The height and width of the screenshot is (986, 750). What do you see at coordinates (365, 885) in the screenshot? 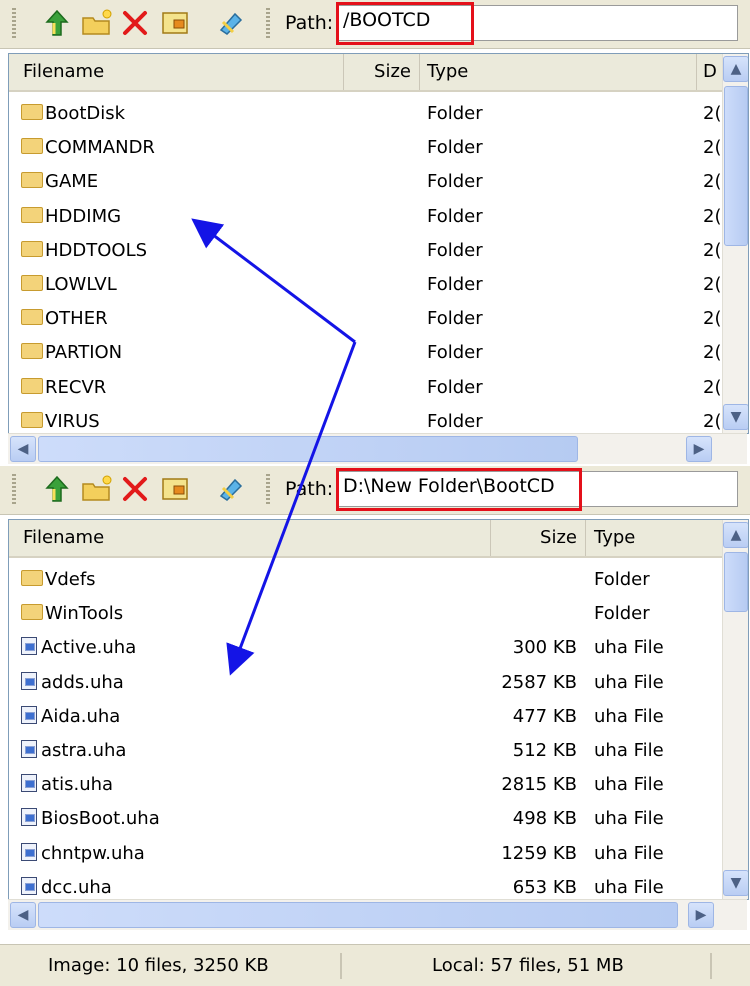
I see `list-item: dcc.uha 653 KB uha File` at bounding box center [365, 885].